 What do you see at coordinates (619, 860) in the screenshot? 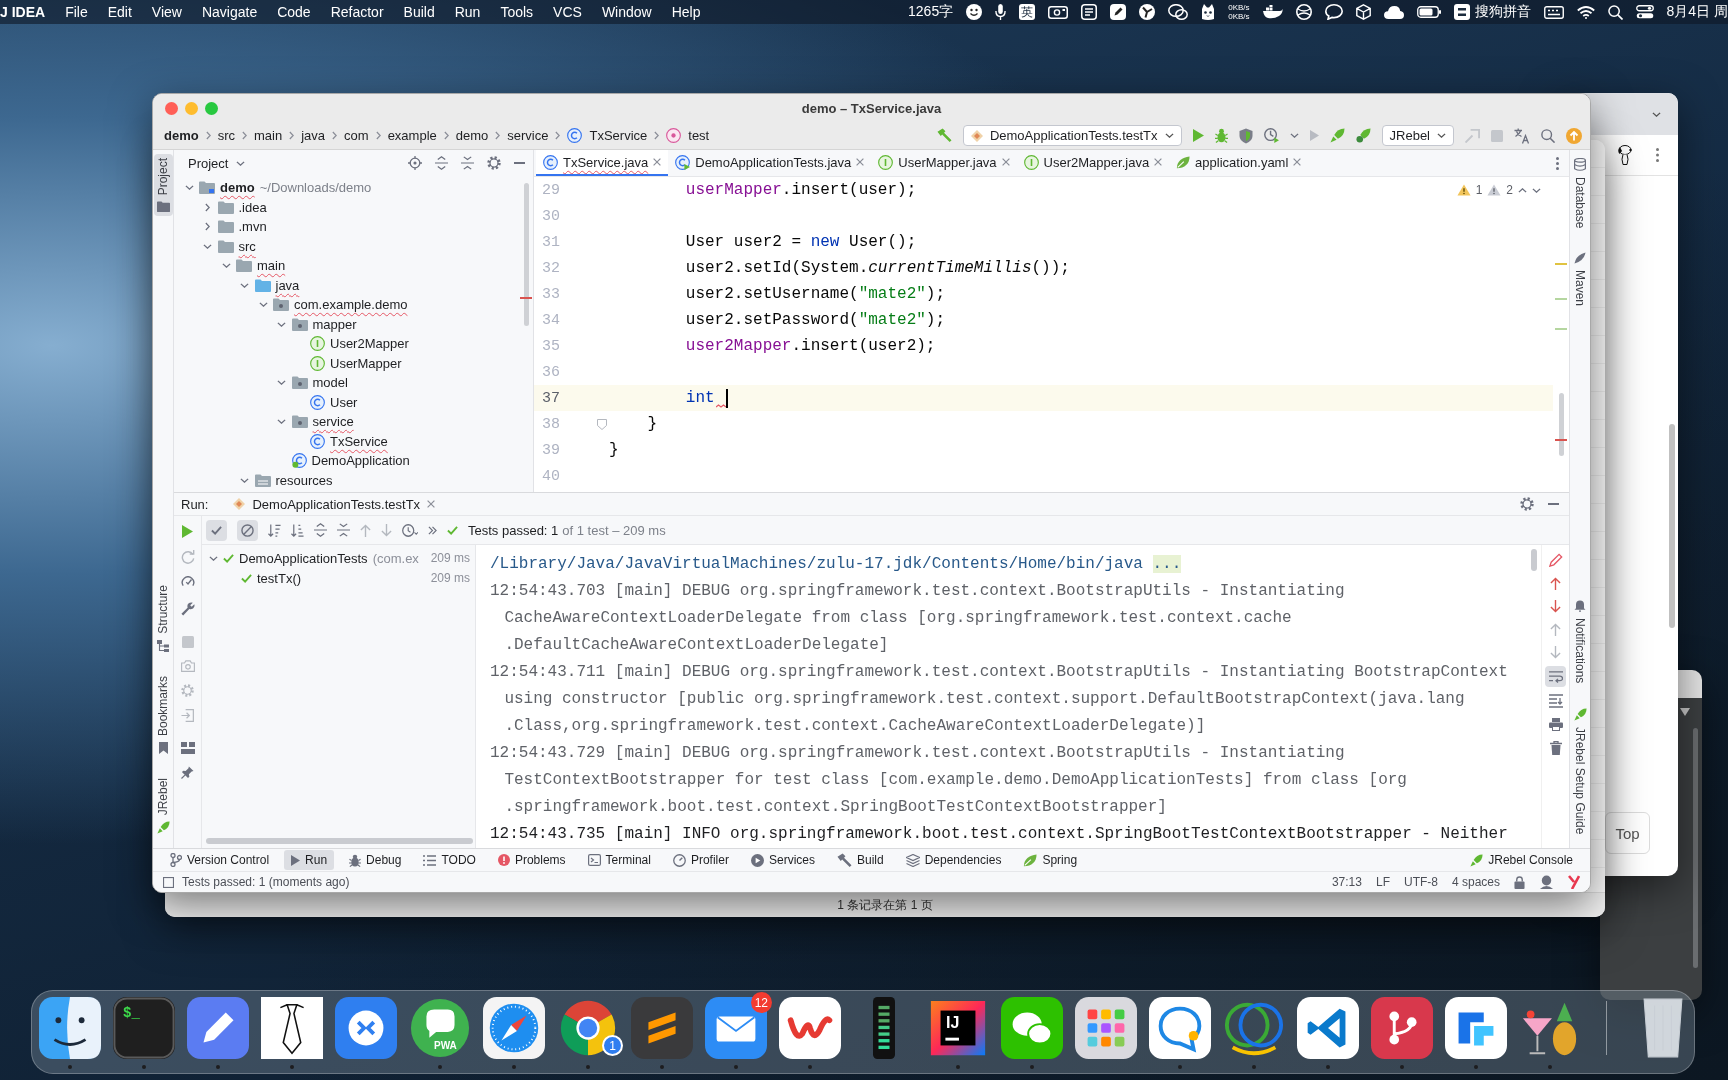
I see `tool-window-tab: Terminal` at bounding box center [619, 860].